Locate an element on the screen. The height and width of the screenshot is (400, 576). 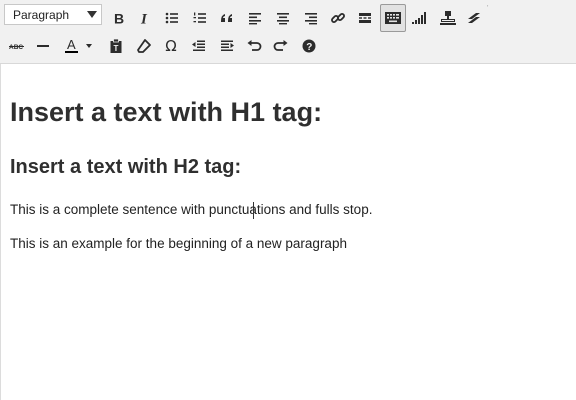
indent-button is located at coordinates (227, 46).